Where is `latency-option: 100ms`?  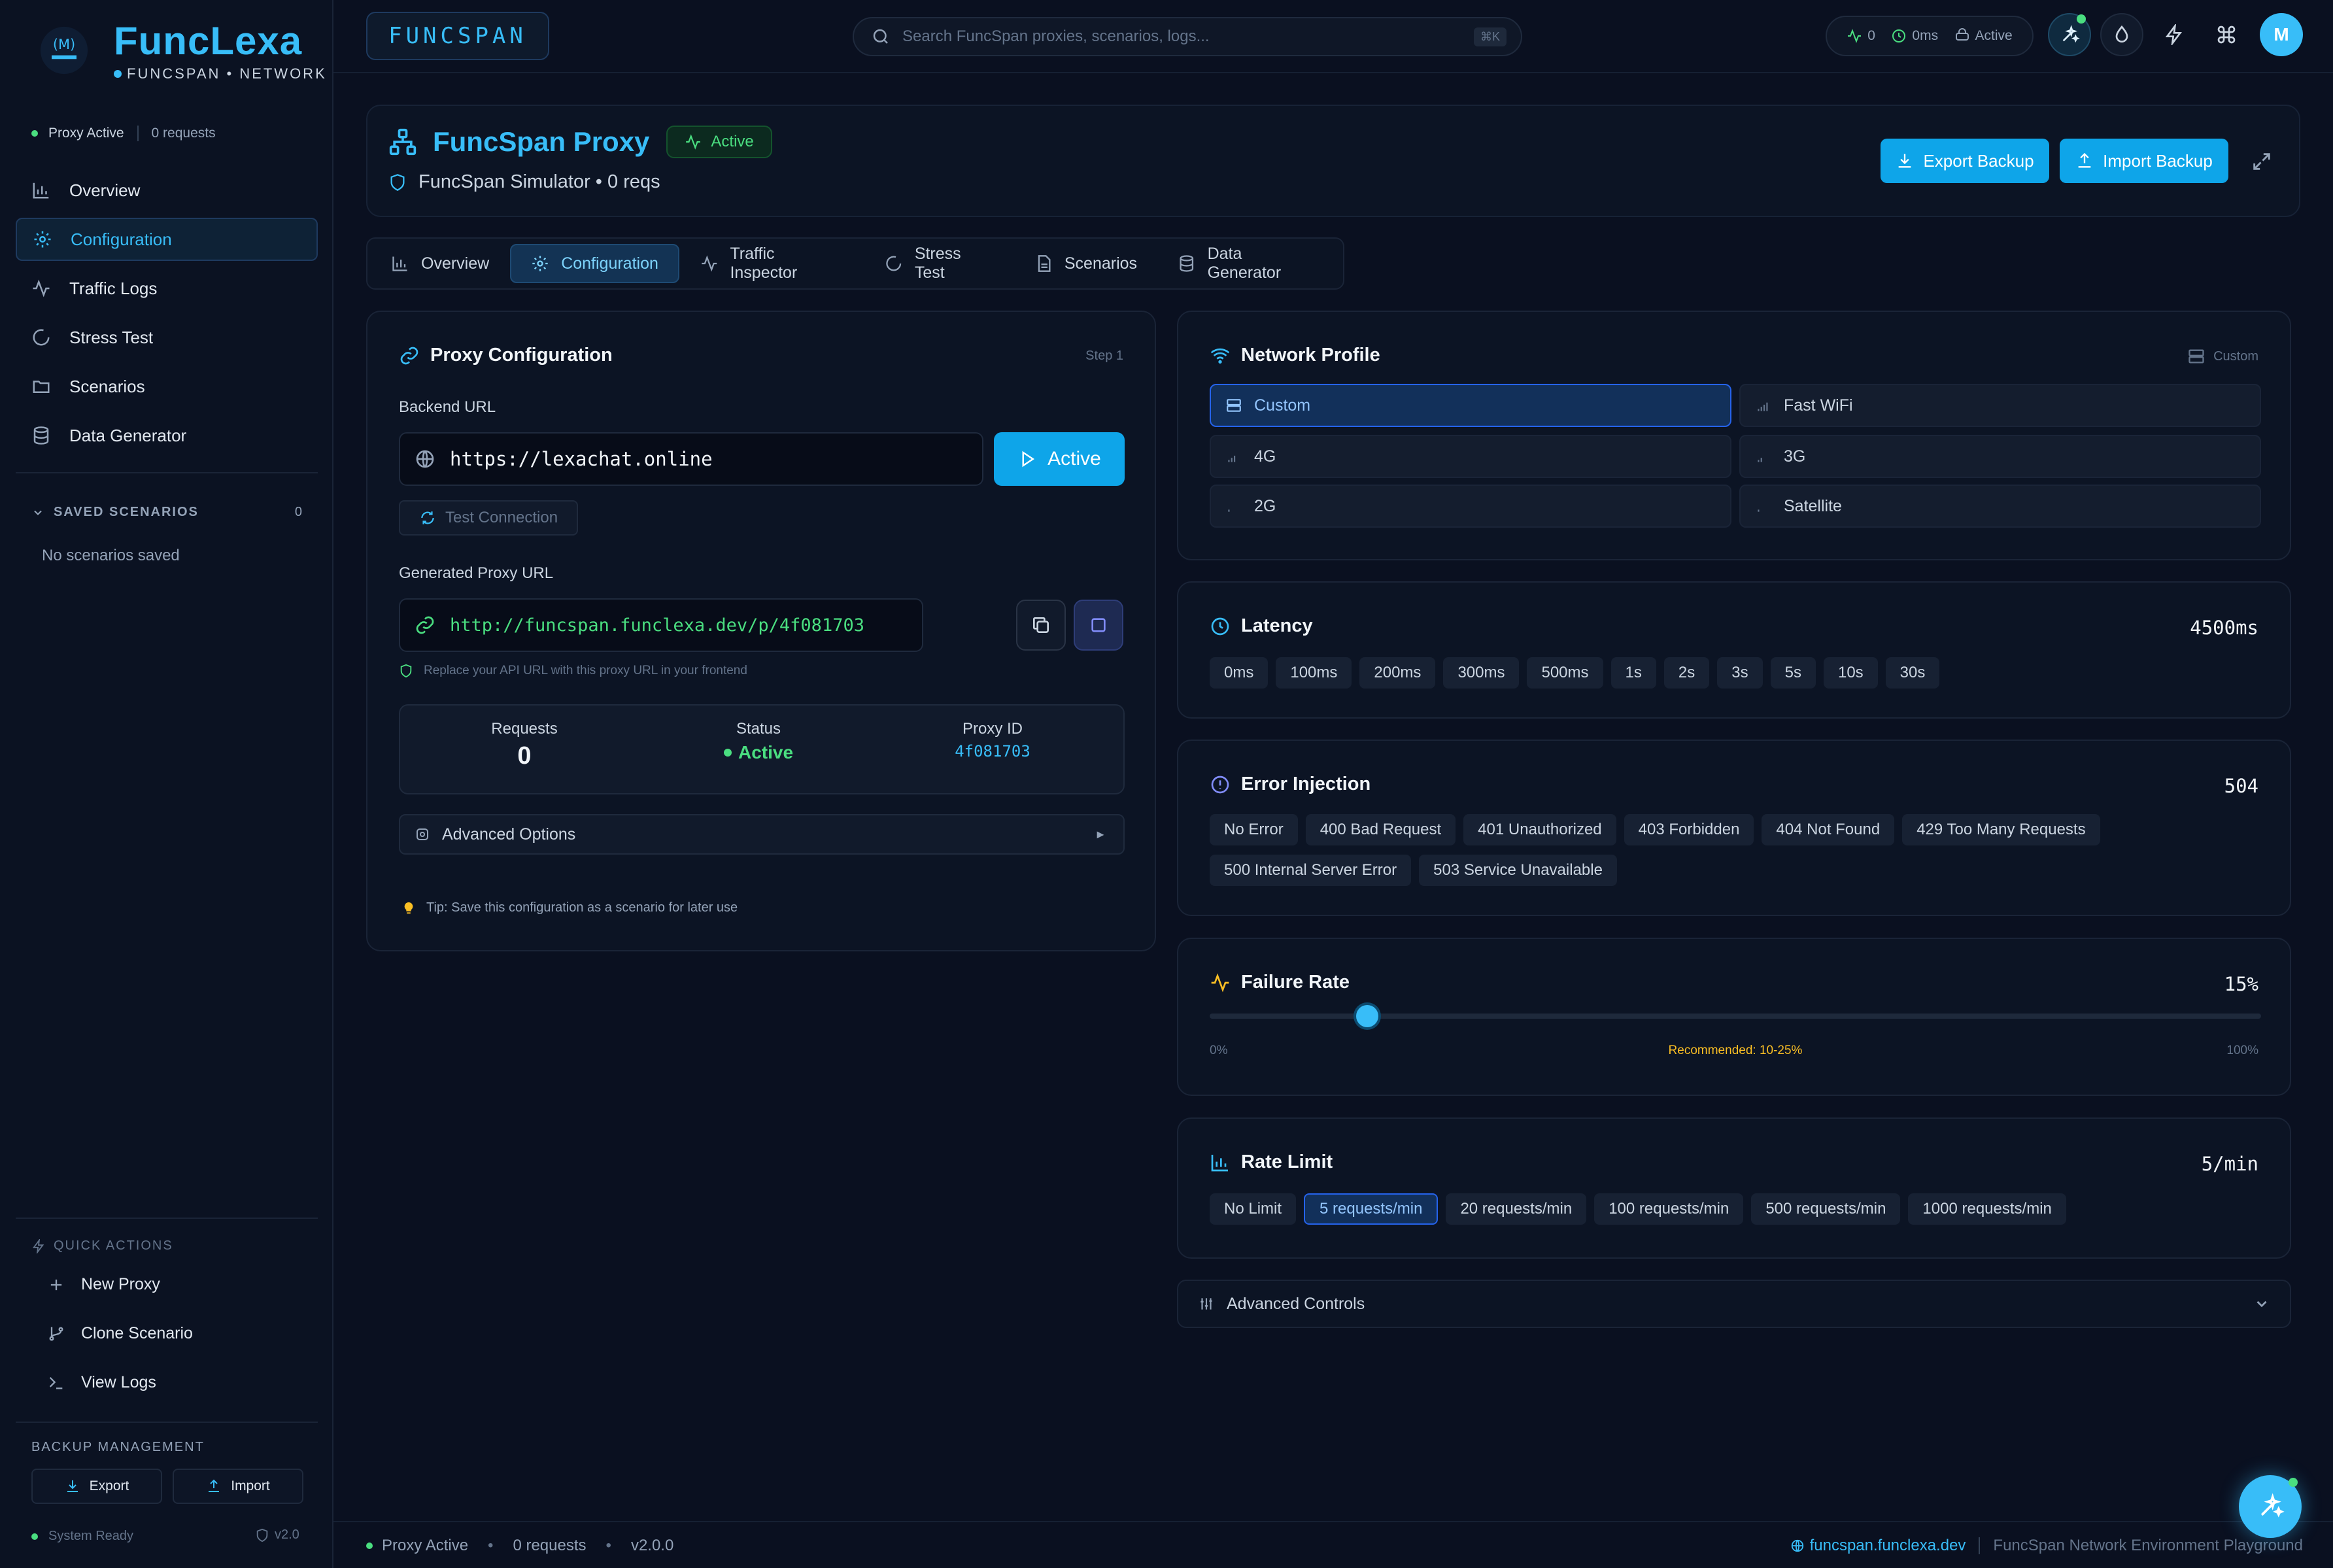 latency-option: 100ms is located at coordinates (1314, 673).